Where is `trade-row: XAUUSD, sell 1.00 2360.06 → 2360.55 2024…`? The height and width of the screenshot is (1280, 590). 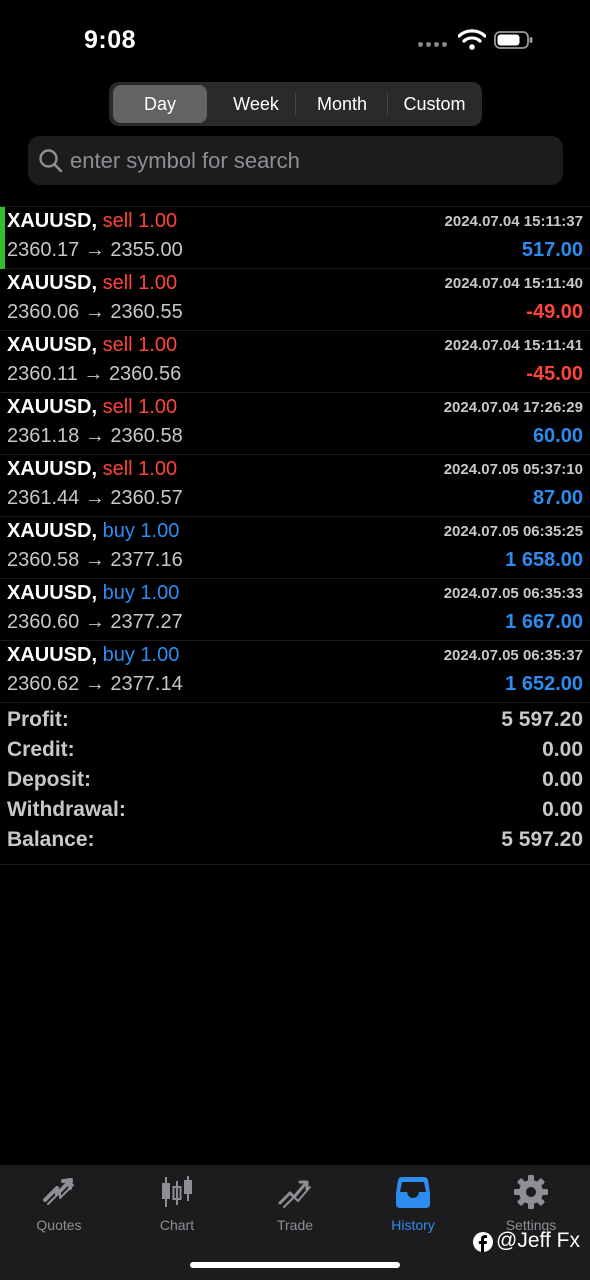
trade-row: XAUUSD, sell 1.00 2360.06 → 2360.55 2024… is located at coordinates (295, 300).